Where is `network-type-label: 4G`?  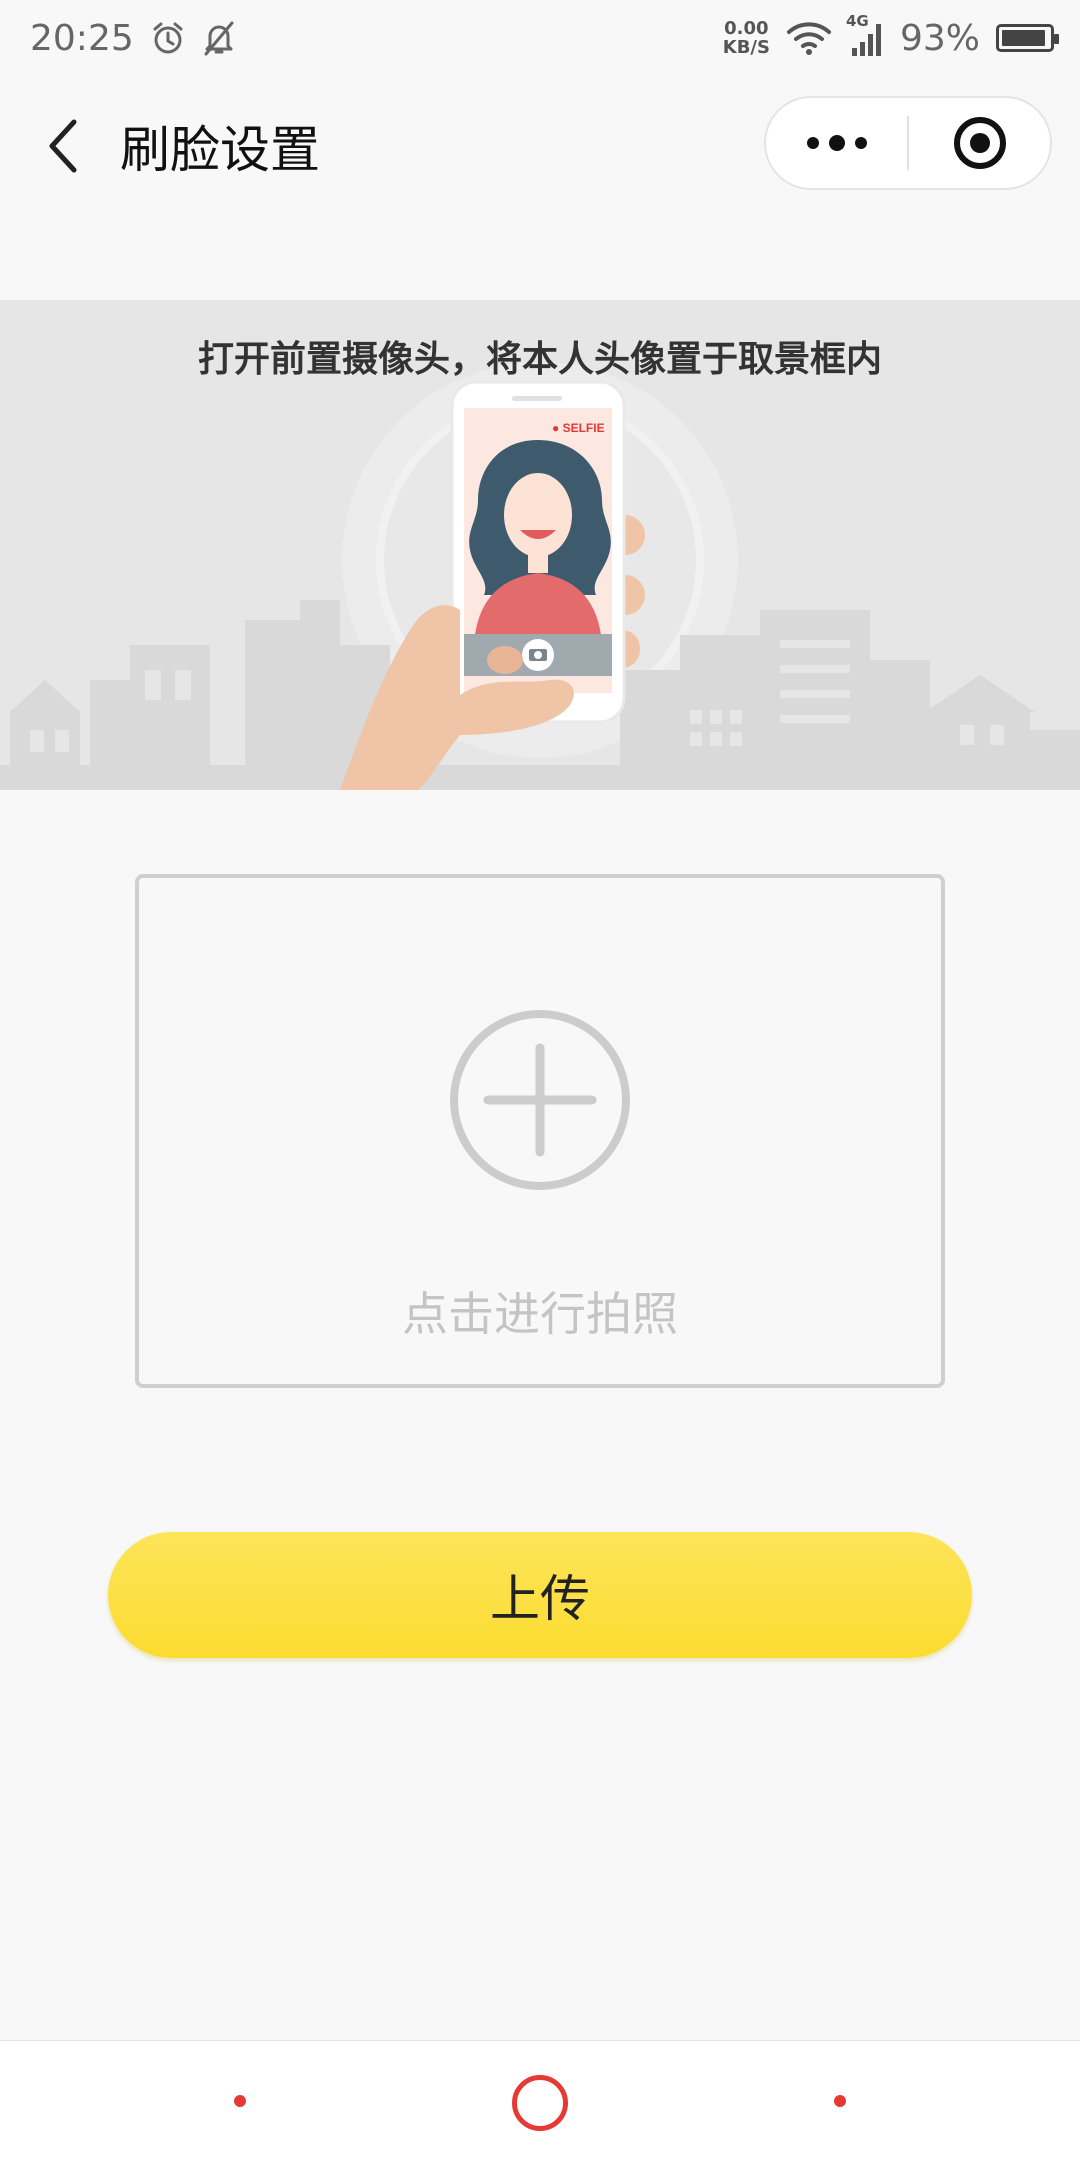
network-type-label: 4G is located at coordinates (857, 21).